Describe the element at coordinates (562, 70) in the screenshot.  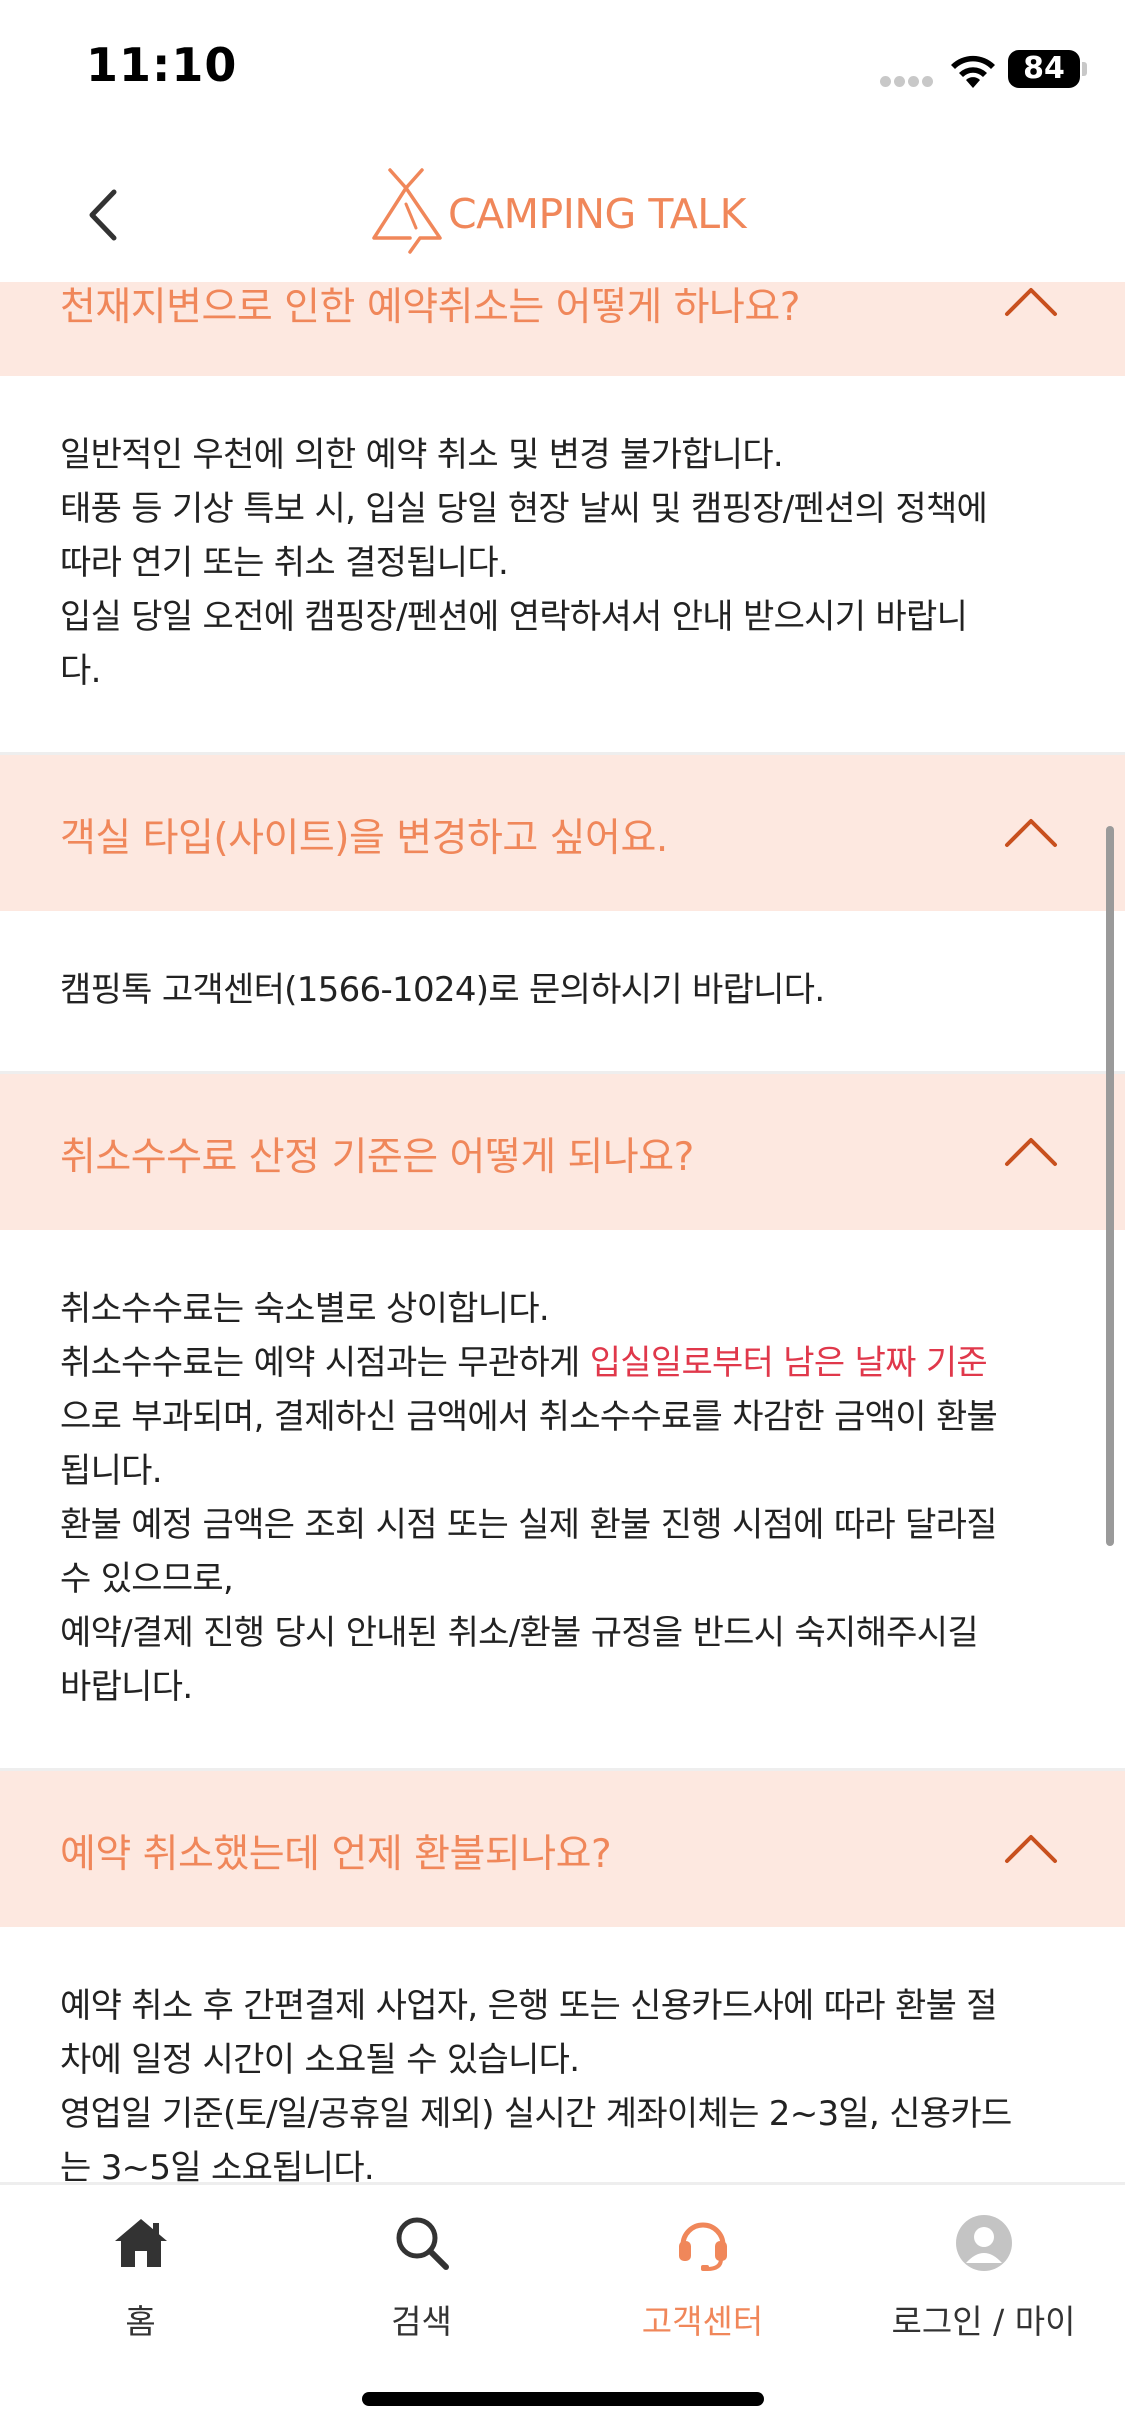
I see `status-bar: 11:10 84` at that location.